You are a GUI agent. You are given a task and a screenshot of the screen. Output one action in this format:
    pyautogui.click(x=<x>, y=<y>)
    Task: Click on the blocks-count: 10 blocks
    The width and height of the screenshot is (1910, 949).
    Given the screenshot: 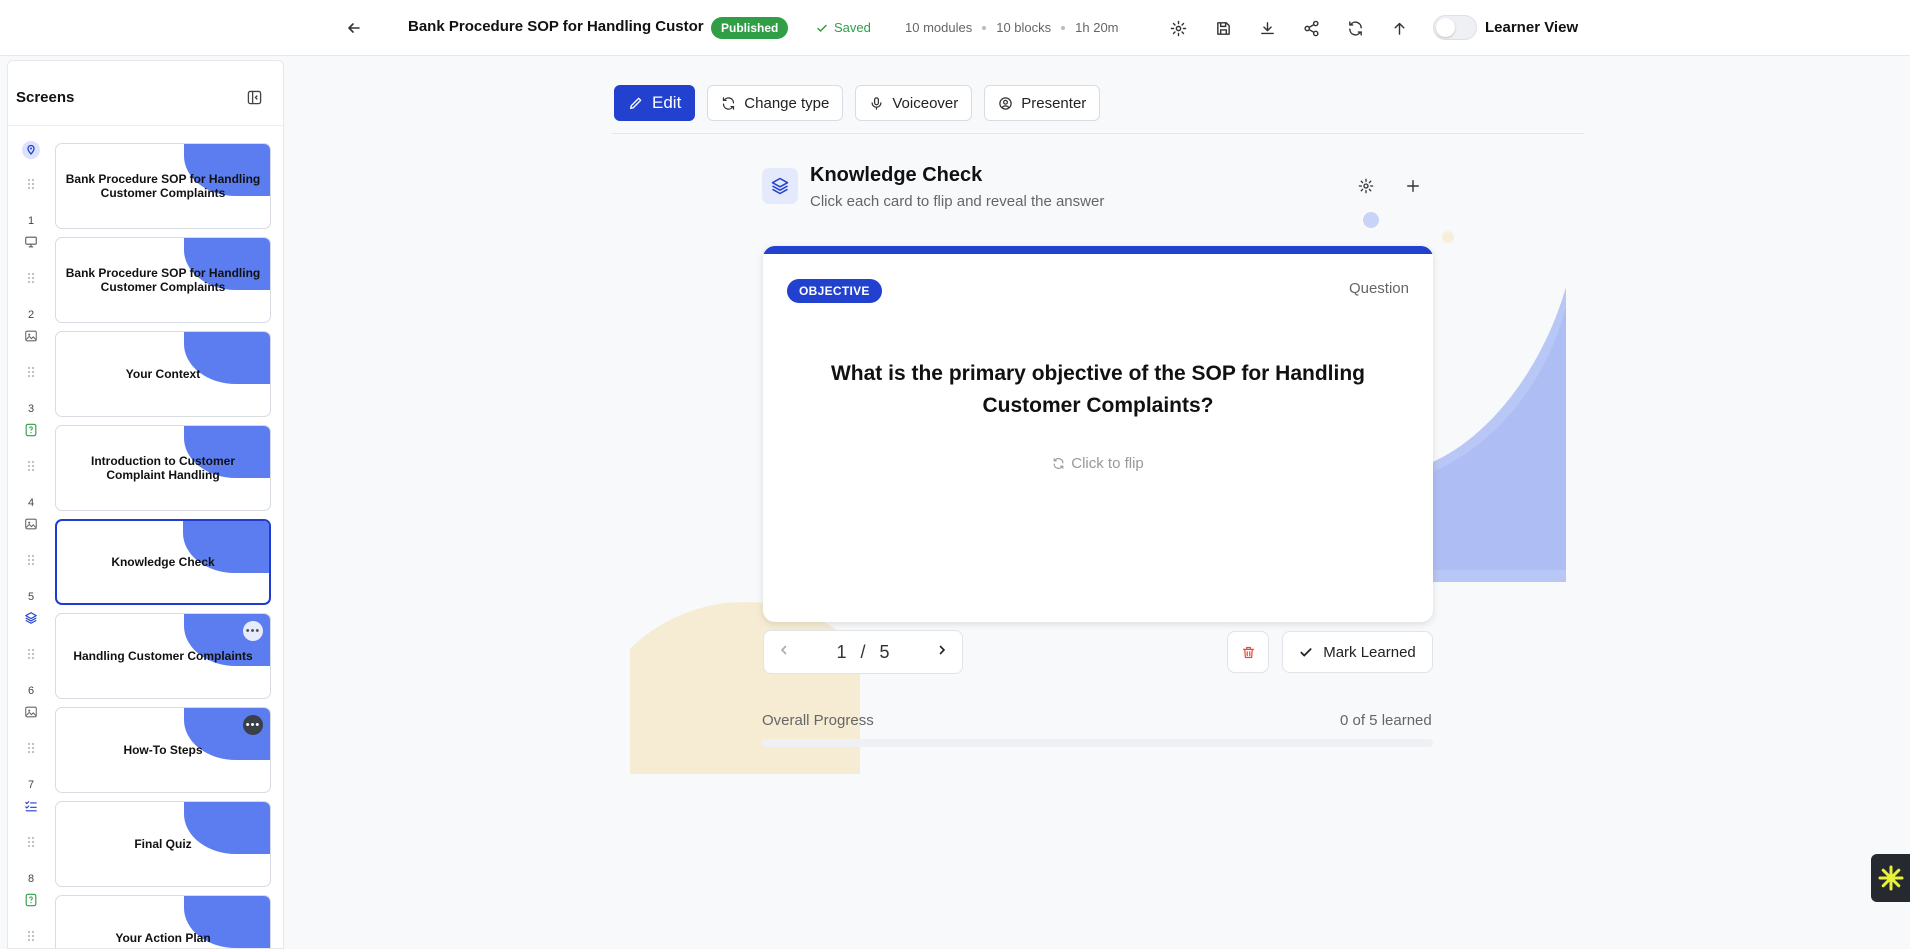 What is the action you would take?
    pyautogui.click(x=1024, y=27)
    